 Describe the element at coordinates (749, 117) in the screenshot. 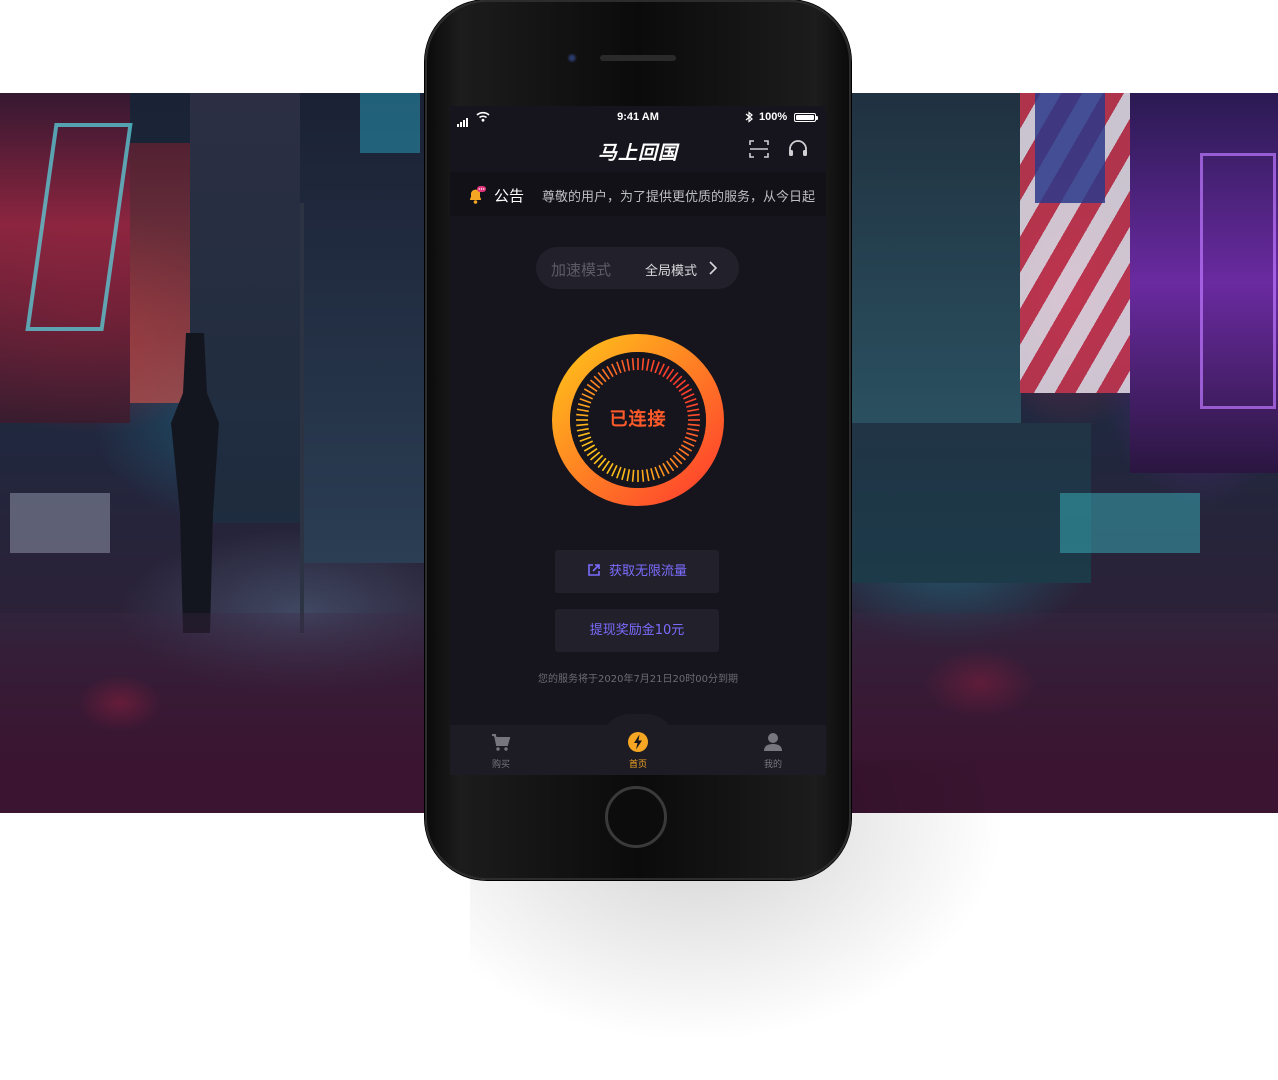

I see `bluetooth-icon` at that location.